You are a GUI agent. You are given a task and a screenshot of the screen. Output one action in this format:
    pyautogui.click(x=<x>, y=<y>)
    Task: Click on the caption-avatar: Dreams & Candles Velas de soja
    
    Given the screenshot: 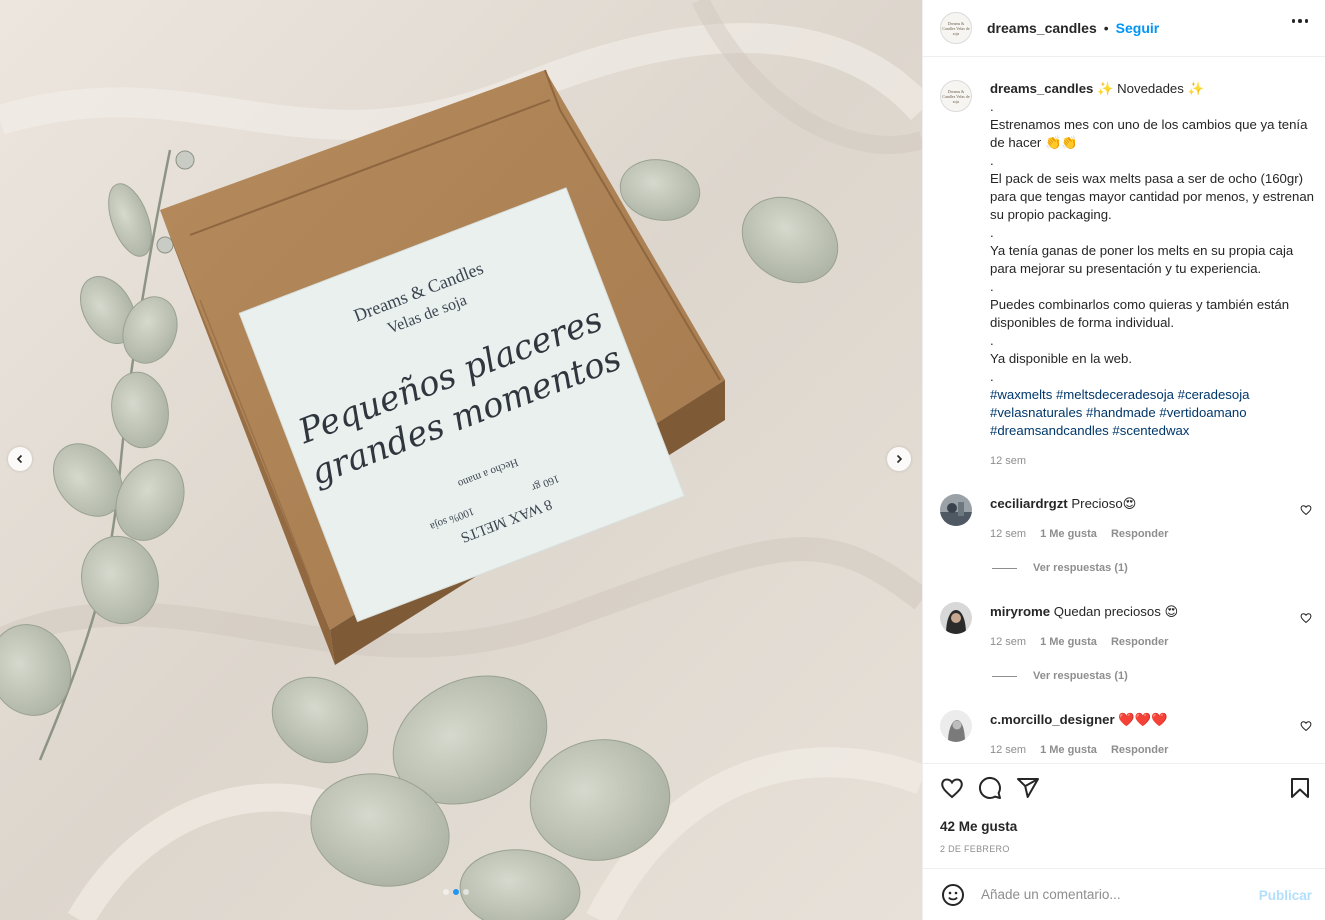 What is the action you would take?
    pyautogui.click(x=956, y=96)
    